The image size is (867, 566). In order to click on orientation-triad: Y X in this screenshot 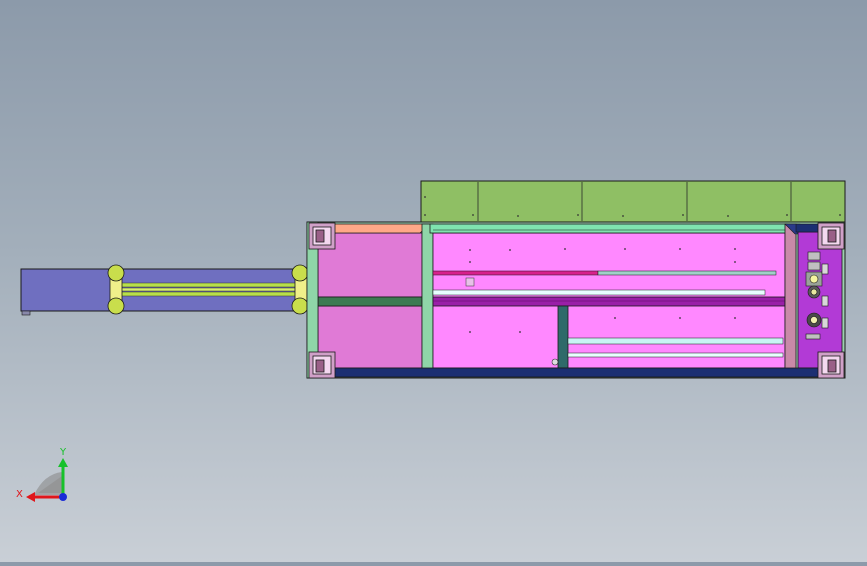, I will do `click(42, 474)`.